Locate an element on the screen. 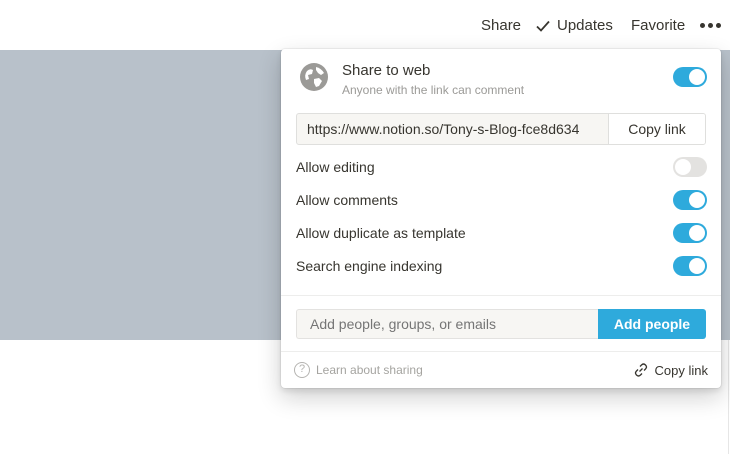 This screenshot has height=454, width=730. footer-copy-link-button: Copy link is located at coordinates (670, 370).